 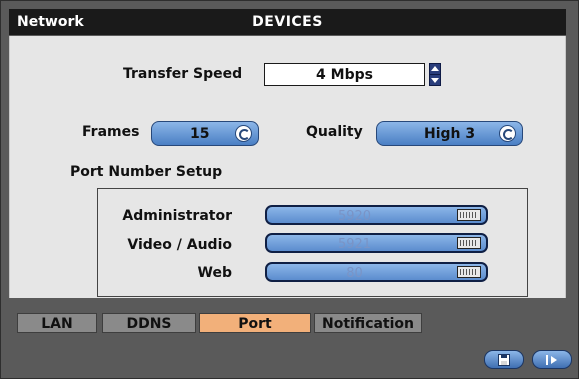 I want to click on tab-notification: Notification, so click(x=368, y=323).